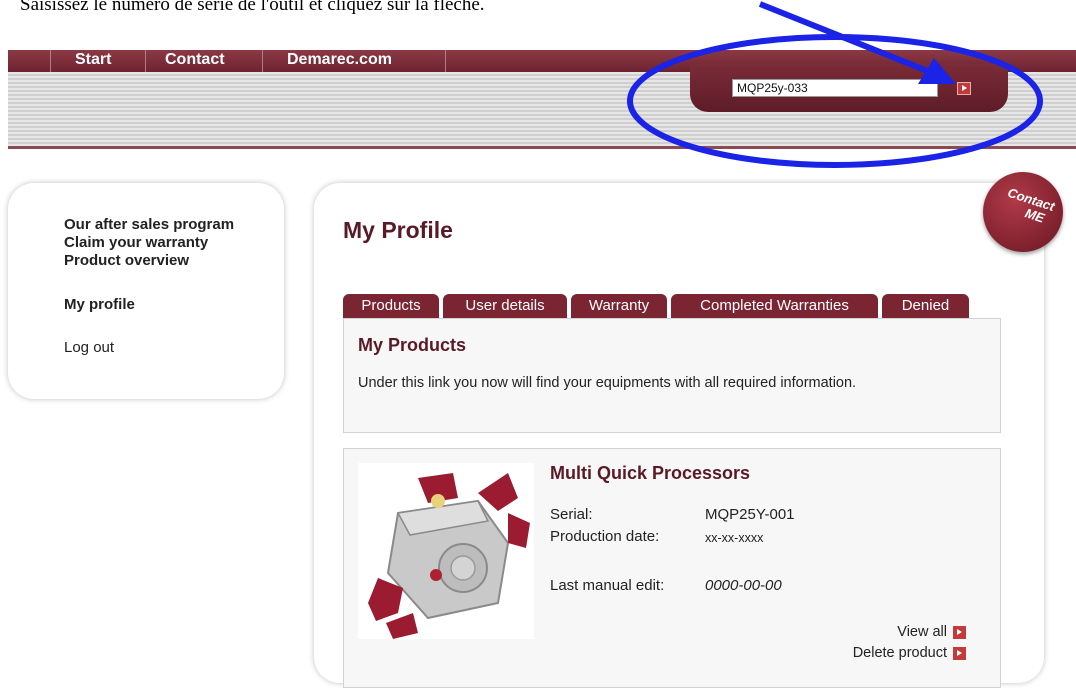 The width and height of the screenshot is (1076, 688). I want to click on product-name: Multi Quick Processors, so click(650, 473).